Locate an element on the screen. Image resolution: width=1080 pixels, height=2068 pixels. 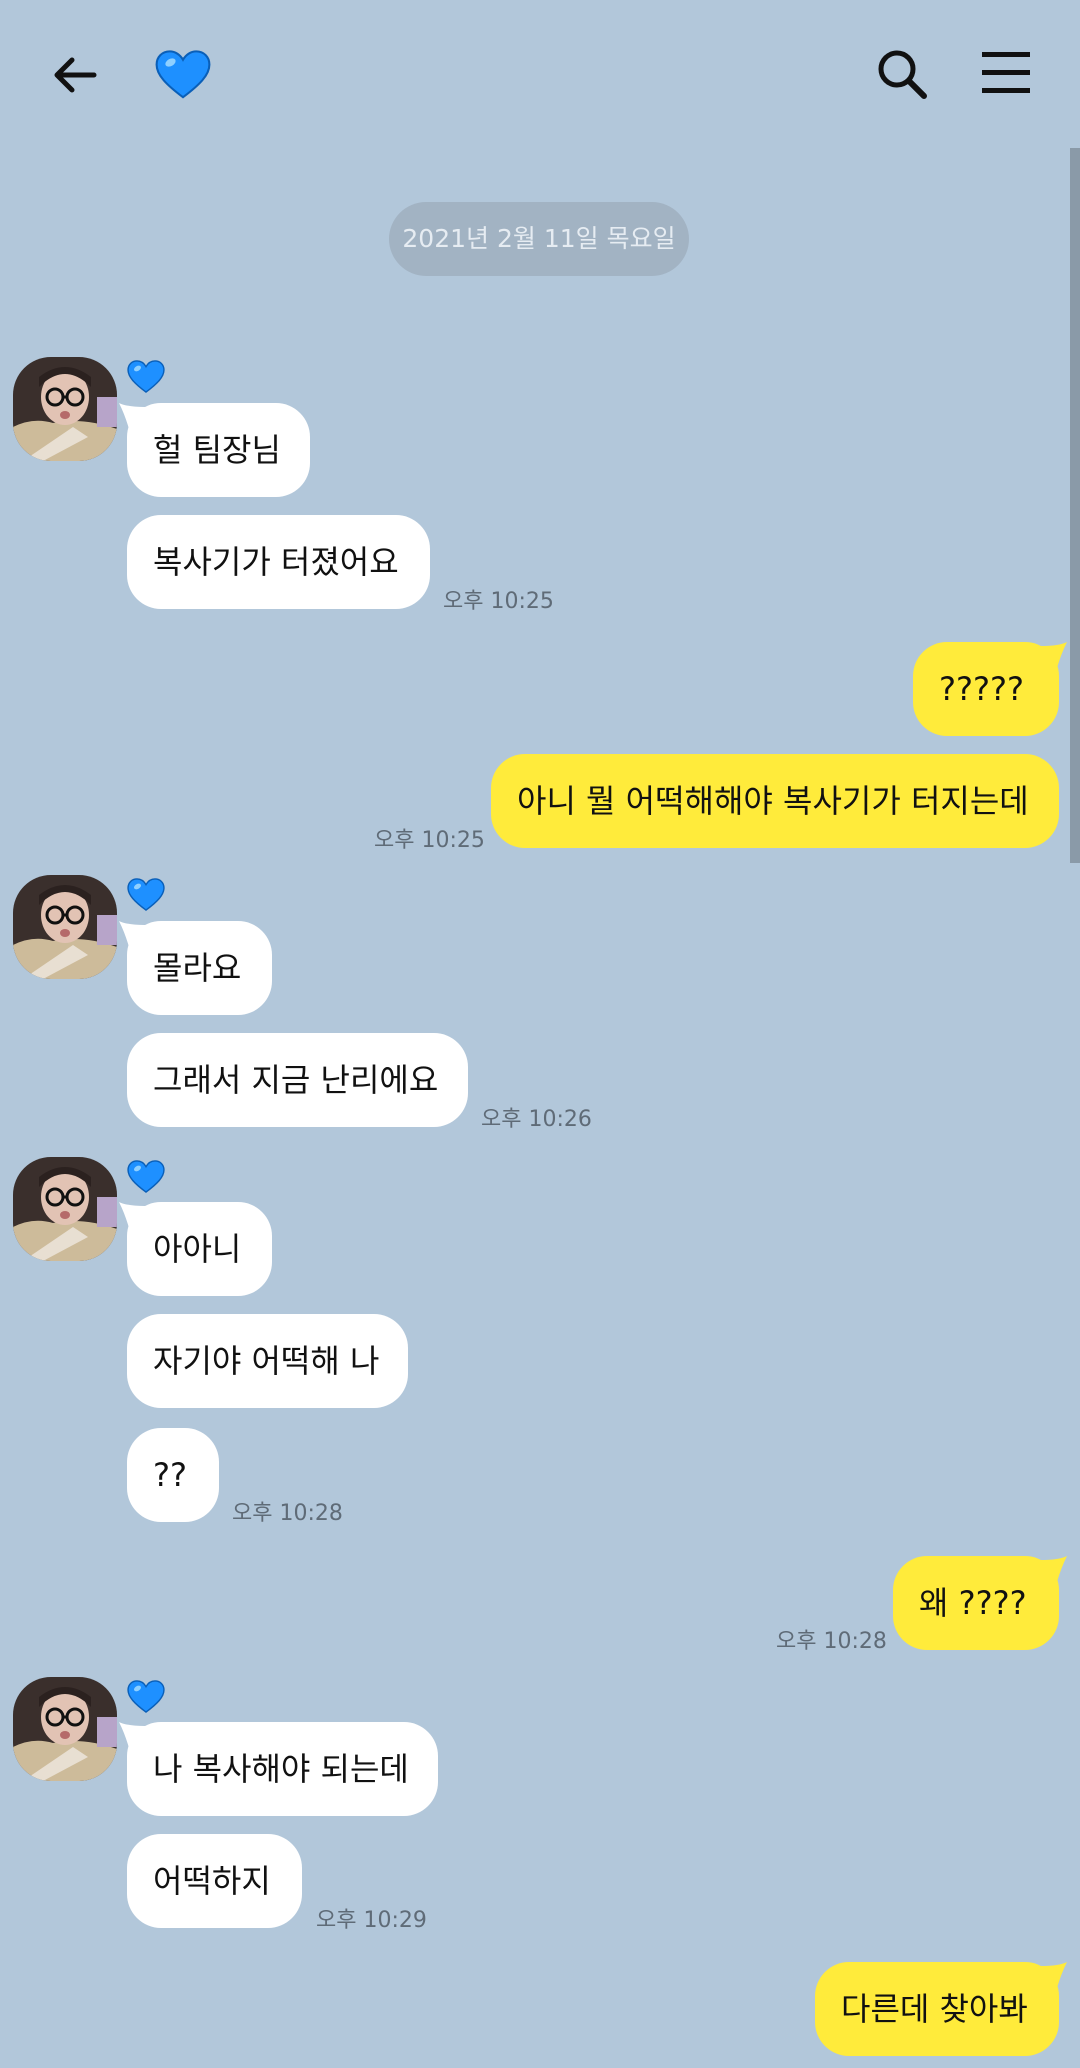
chat-header is located at coordinates (540, 75).